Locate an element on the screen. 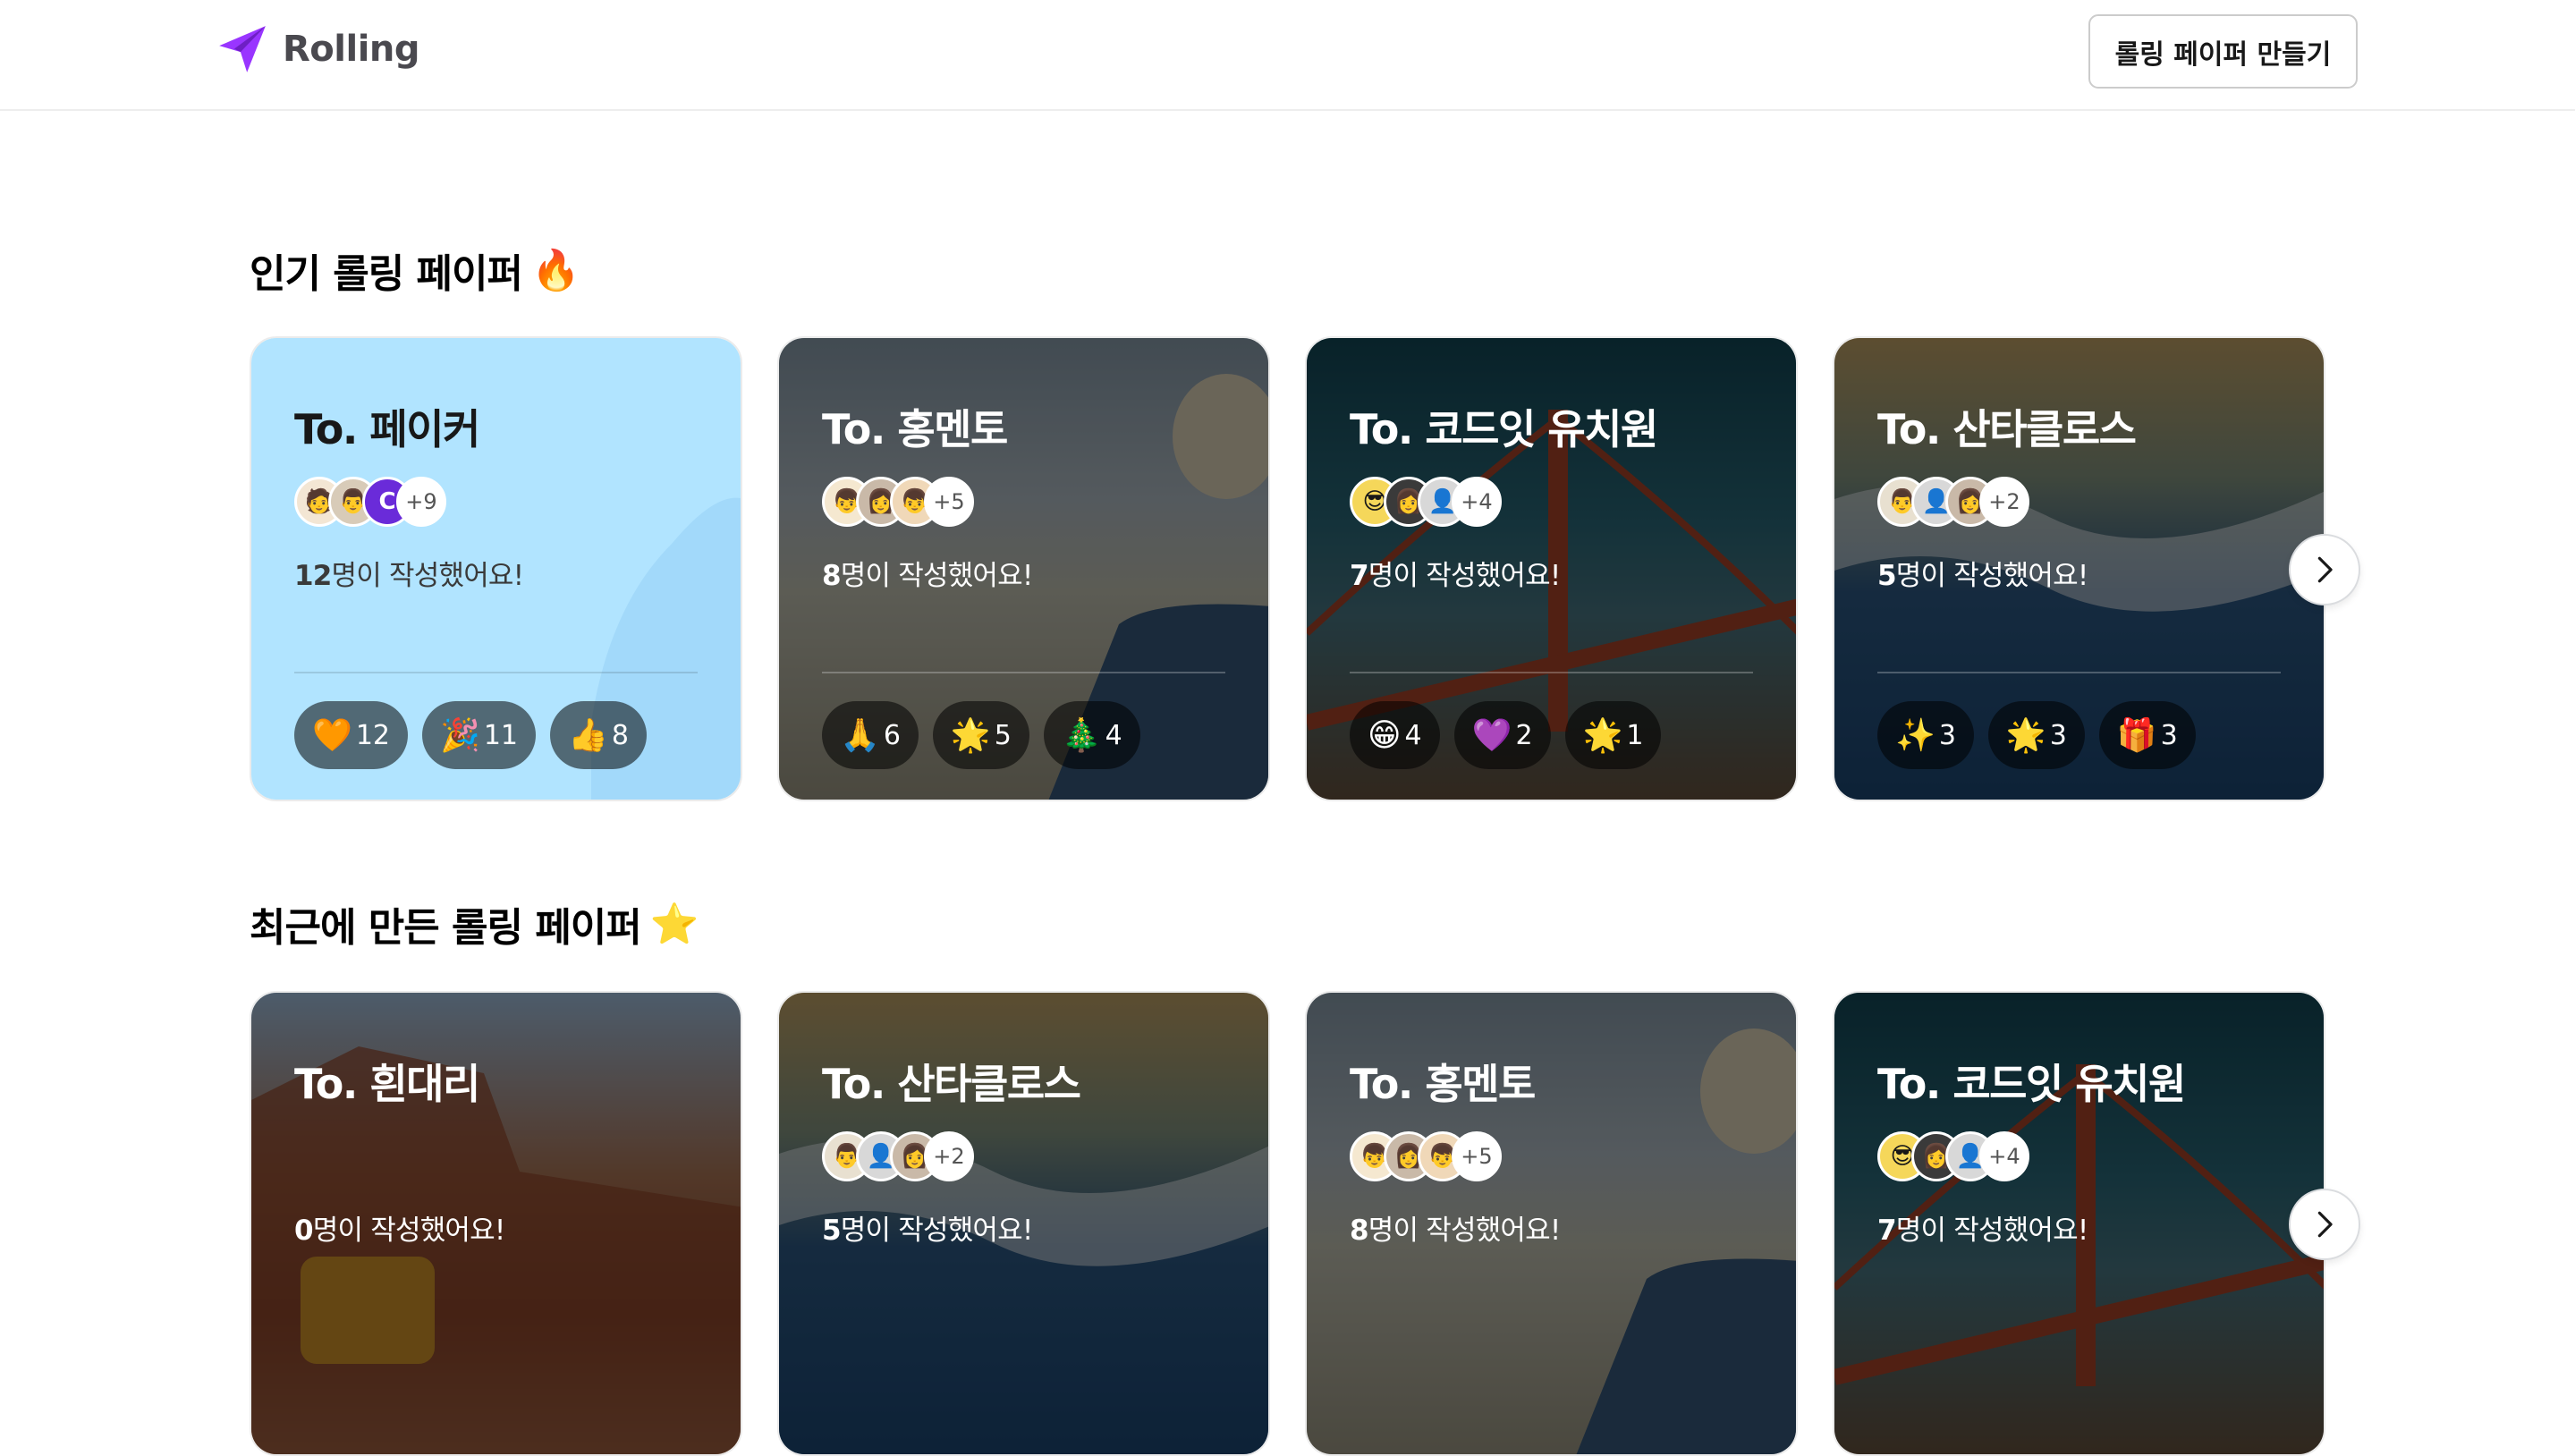  reaction-badge: 🎁 3 is located at coordinates (2147, 735).